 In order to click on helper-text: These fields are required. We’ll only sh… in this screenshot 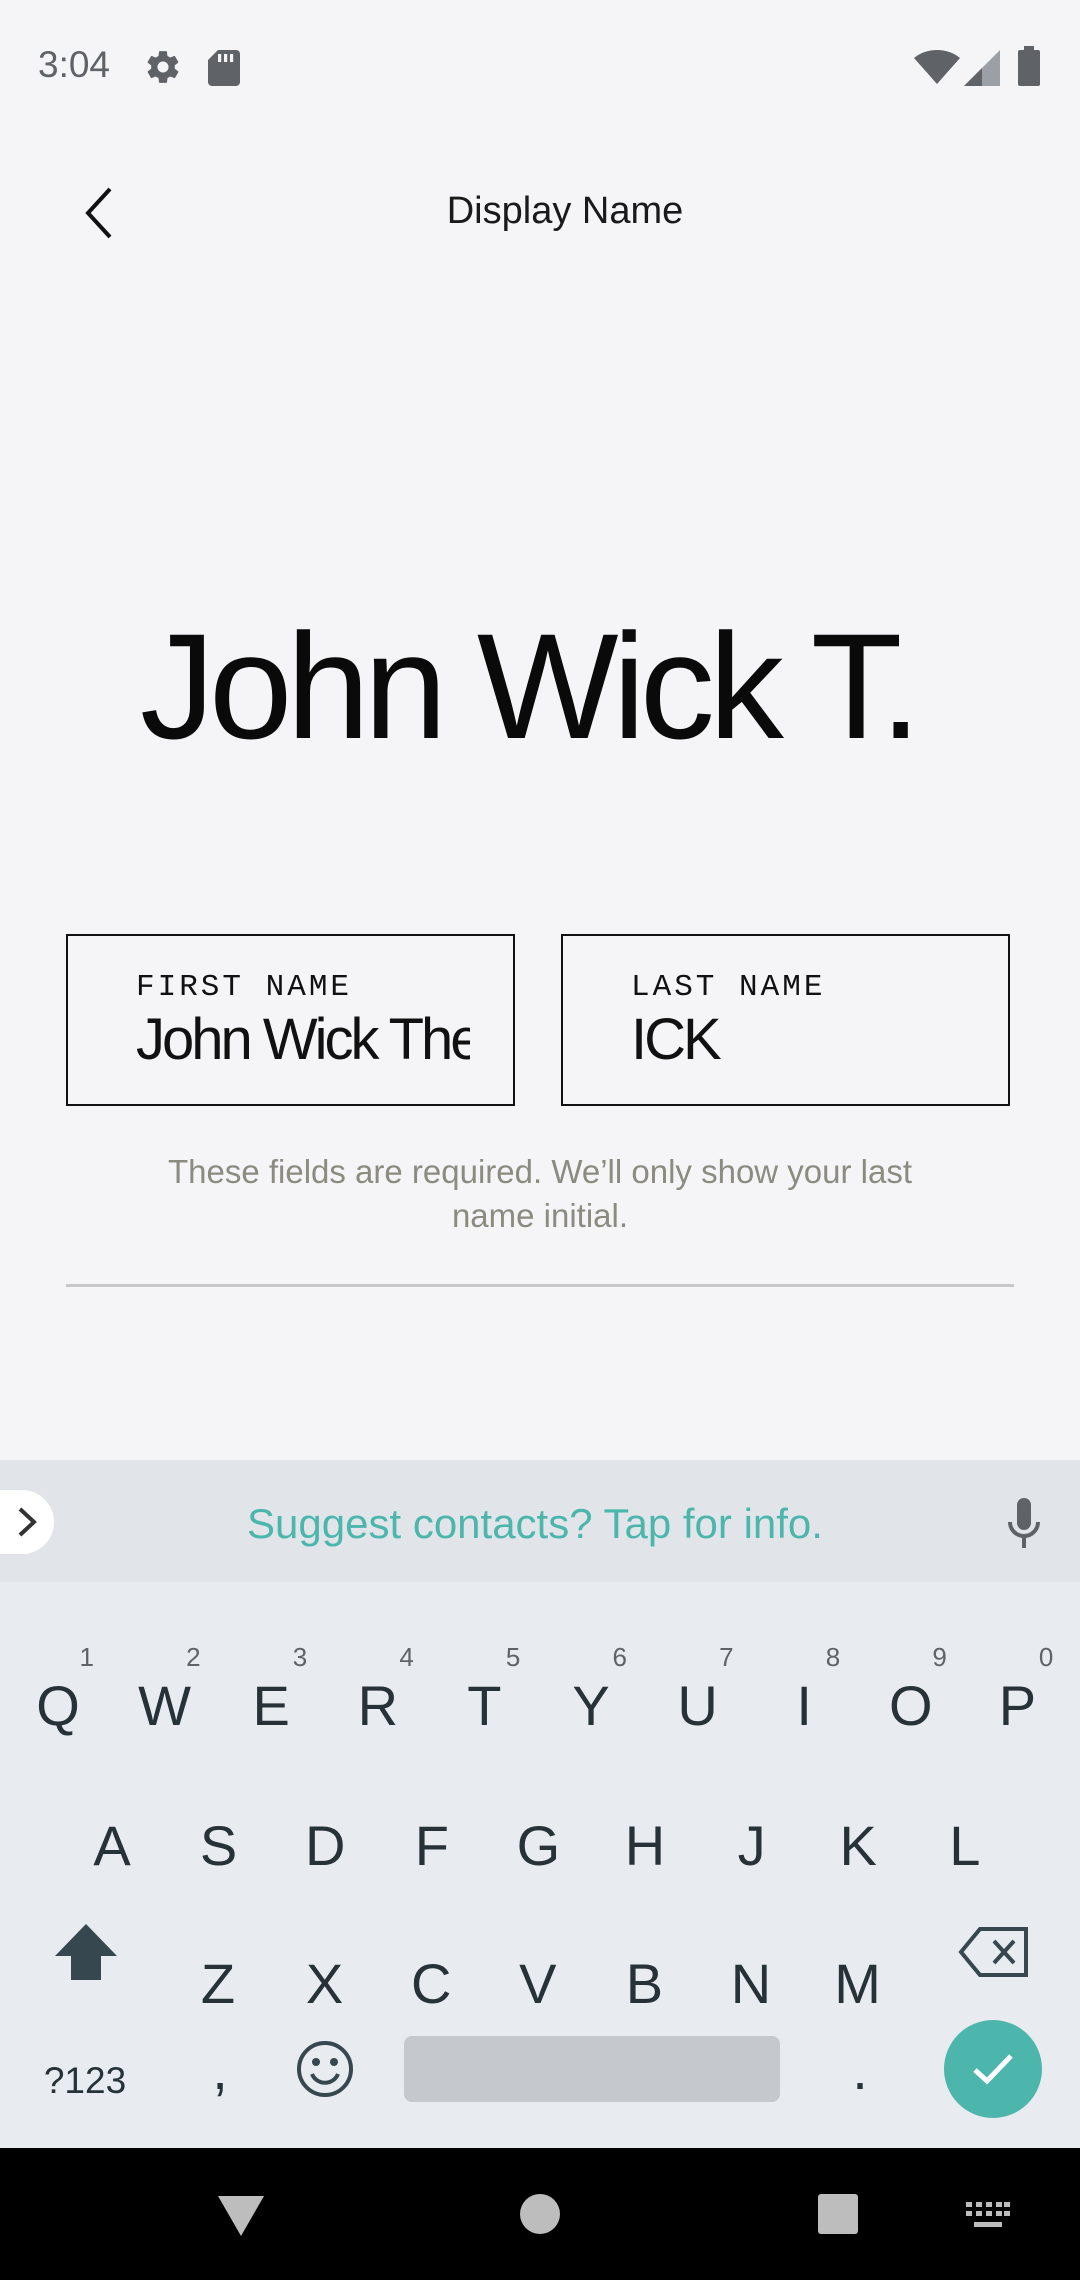, I will do `click(540, 1193)`.